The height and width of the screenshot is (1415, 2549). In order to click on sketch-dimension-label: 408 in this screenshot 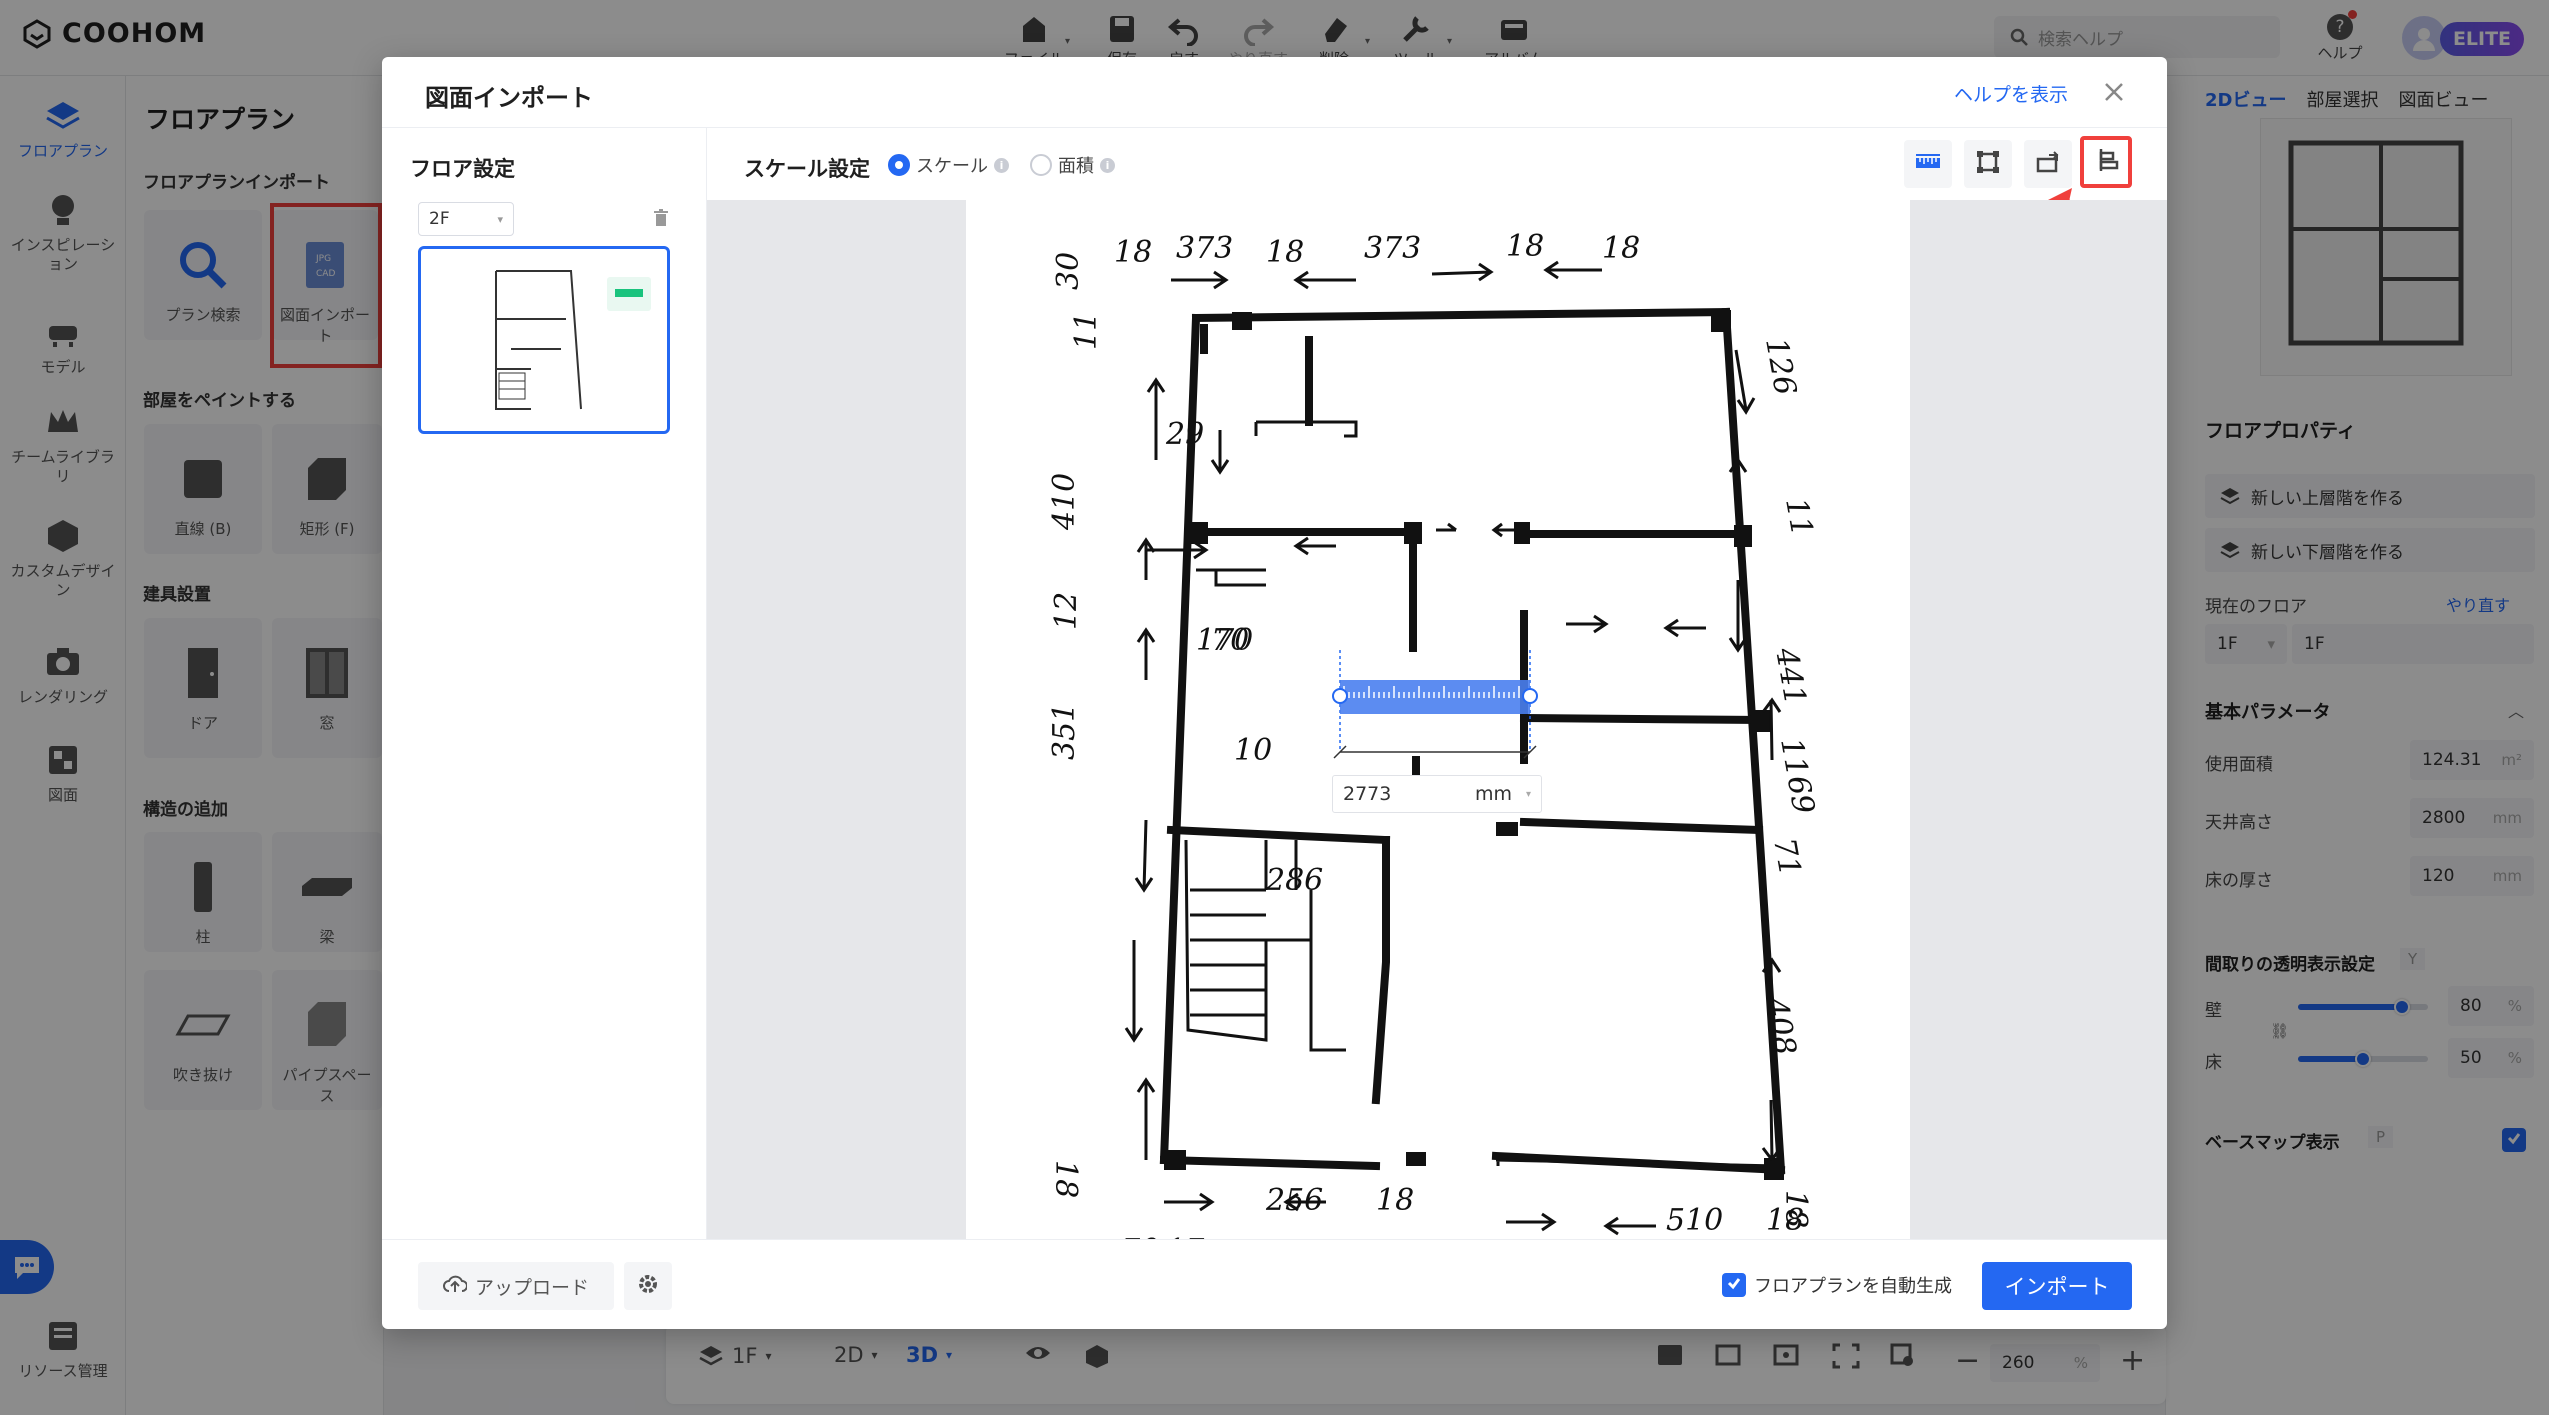, I will do `click(1780, 1025)`.